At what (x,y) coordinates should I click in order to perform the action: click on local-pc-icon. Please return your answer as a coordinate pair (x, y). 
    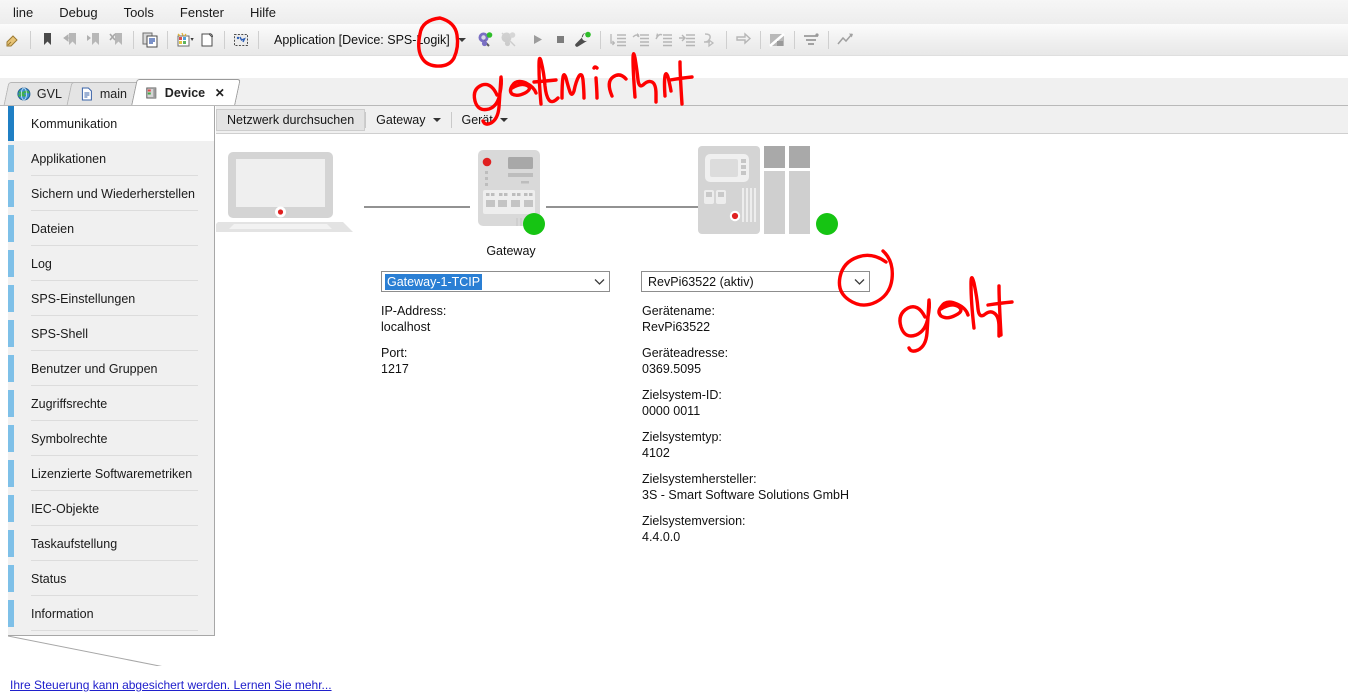
    Looking at the image, I should click on (292, 193).